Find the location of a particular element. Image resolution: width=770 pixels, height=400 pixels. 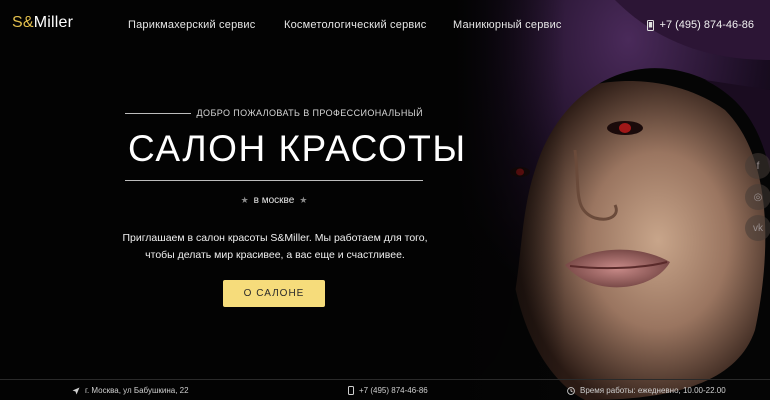

header-phone: +7 (495) 874-46-86 is located at coordinates (700, 25).